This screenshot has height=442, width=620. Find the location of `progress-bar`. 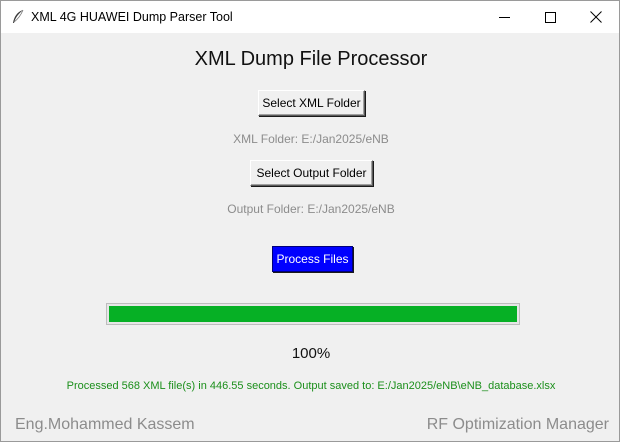

progress-bar is located at coordinates (313, 314).